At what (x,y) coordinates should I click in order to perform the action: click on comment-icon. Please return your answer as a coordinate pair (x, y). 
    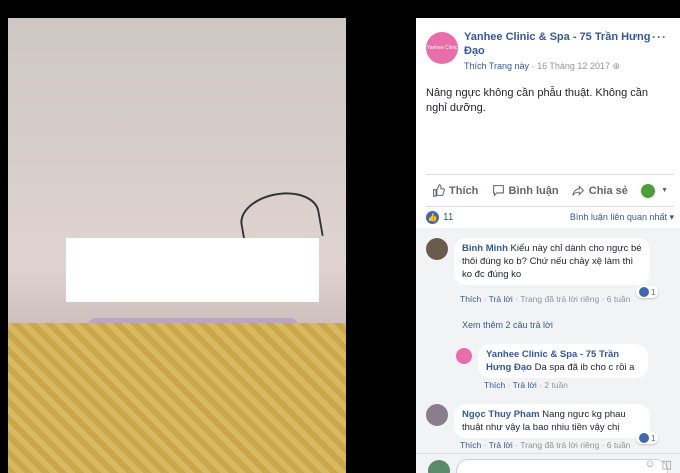
    Looking at the image, I should click on (498, 191).